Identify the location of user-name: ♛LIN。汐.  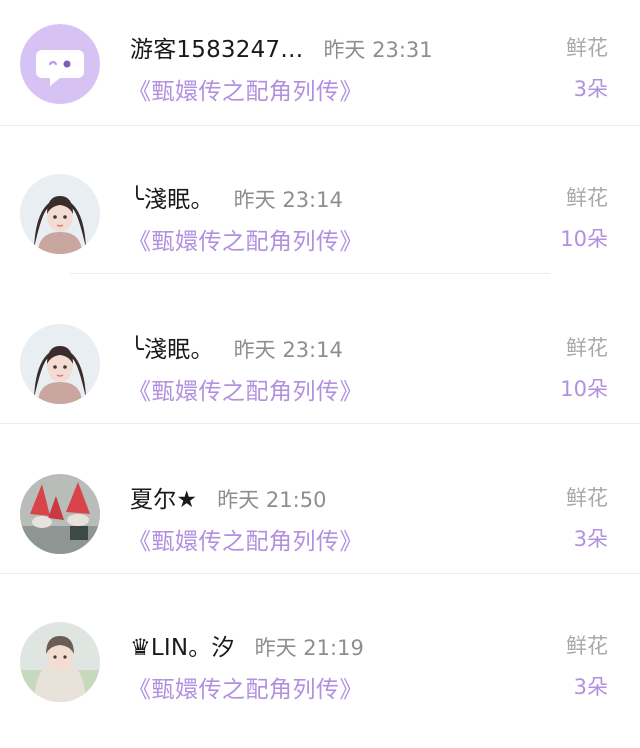
(182, 645).